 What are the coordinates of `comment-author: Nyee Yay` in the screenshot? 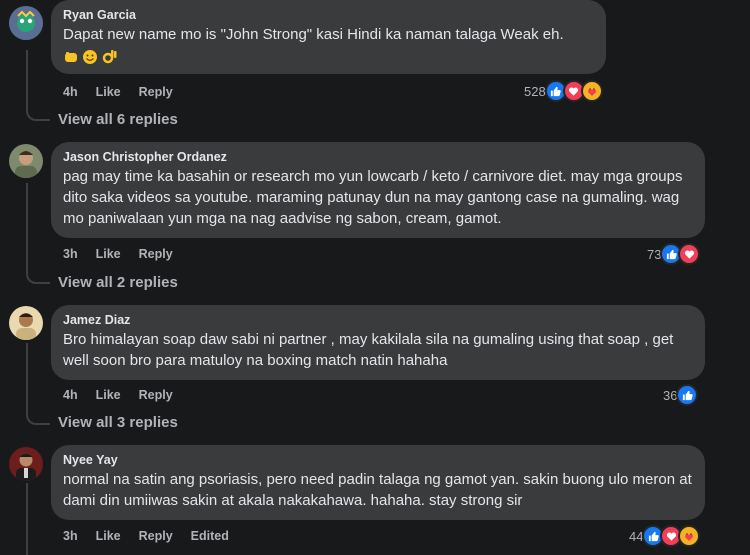 It's located at (378, 460).